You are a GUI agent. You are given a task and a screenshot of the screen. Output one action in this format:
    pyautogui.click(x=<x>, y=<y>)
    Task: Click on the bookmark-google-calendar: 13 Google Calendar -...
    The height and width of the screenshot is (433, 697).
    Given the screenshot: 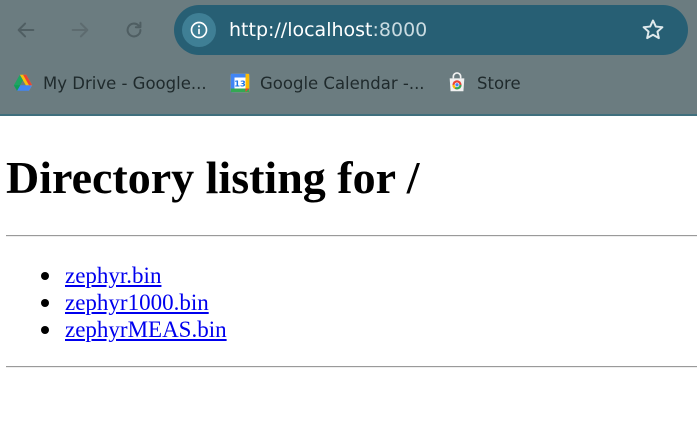 What is the action you would take?
    pyautogui.click(x=327, y=83)
    